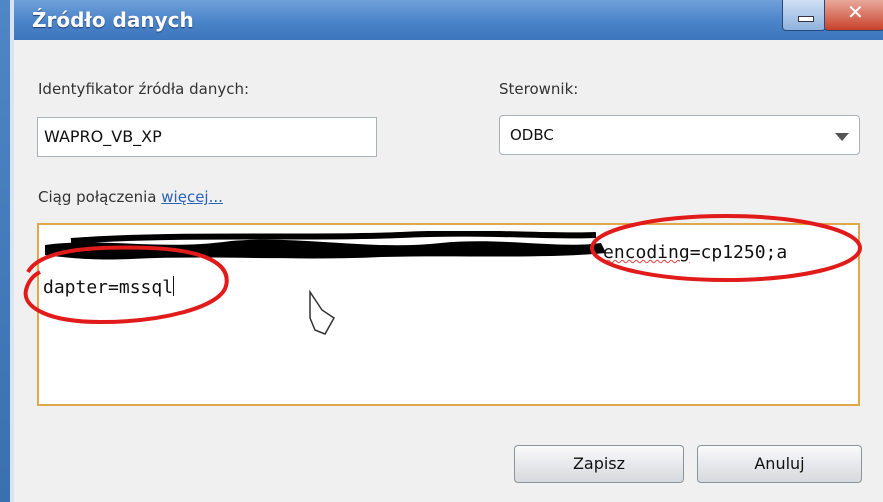 The height and width of the screenshot is (502, 883). I want to click on annotation-circle-encoding, so click(726, 248).